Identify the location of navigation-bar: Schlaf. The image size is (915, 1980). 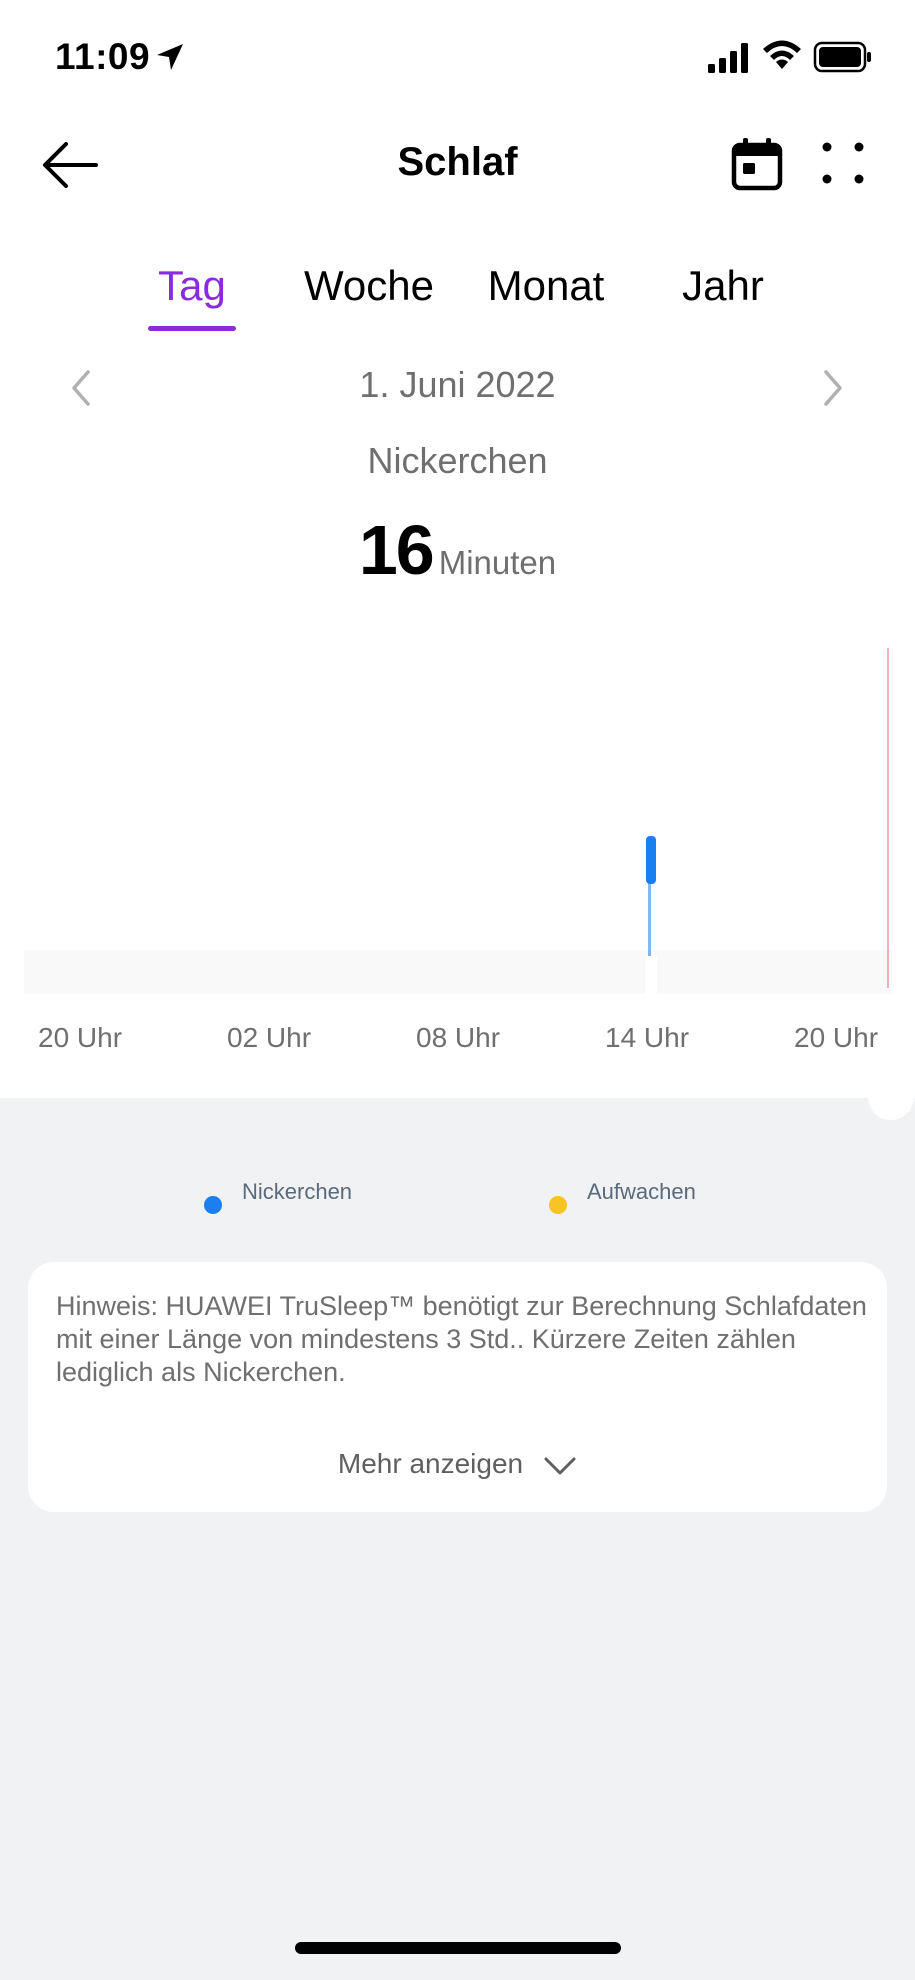
(457, 165).